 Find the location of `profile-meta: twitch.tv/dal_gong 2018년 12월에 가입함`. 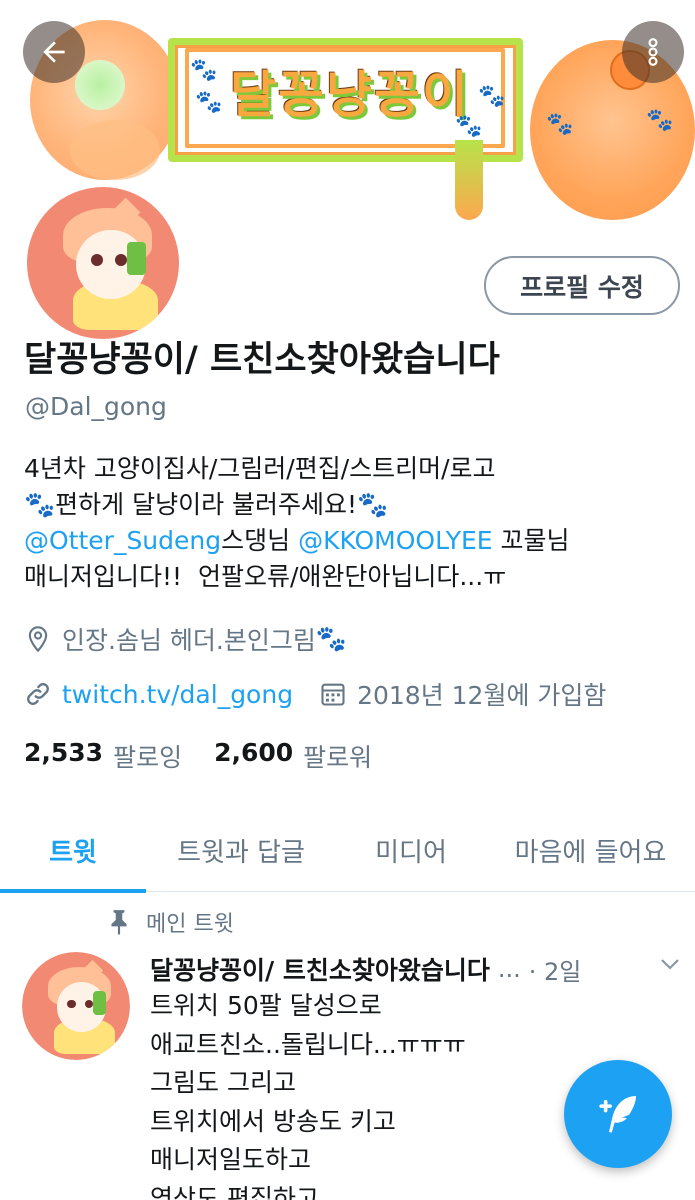

profile-meta: twitch.tv/dal_gong 2018년 12월에 가입함 is located at coordinates (315, 694).